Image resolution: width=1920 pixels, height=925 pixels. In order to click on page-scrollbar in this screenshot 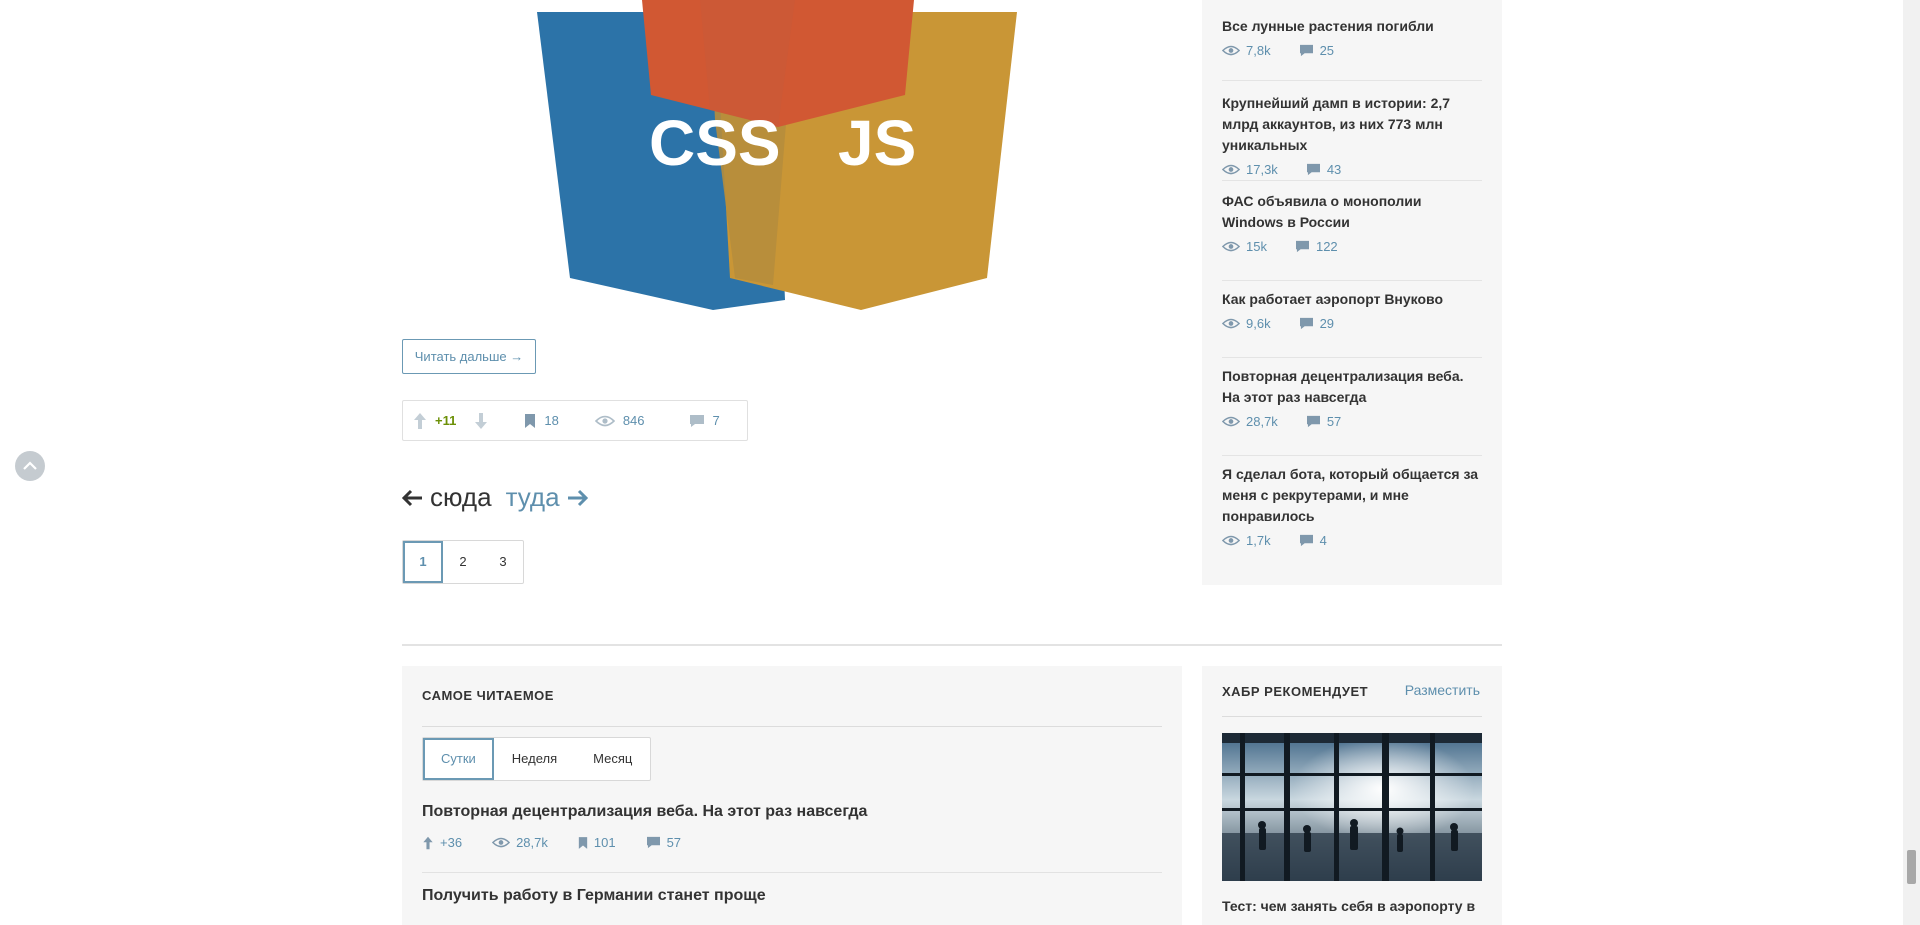, I will do `click(1911, 462)`.